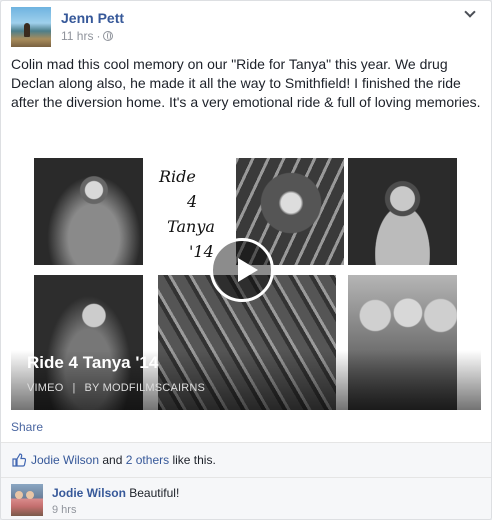  What do you see at coordinates (246, 498) in the screenshot?
I see `comment: Jodie Wilson Beautiful! 9 hrs` at bounding box center [246, 498].